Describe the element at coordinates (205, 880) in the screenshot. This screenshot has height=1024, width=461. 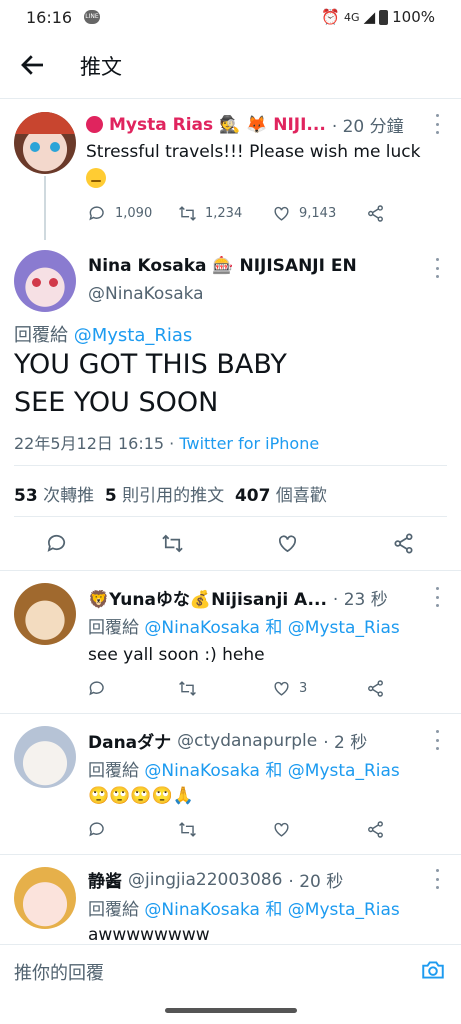
I see `author-handle: @jingjia22003086` at that location.